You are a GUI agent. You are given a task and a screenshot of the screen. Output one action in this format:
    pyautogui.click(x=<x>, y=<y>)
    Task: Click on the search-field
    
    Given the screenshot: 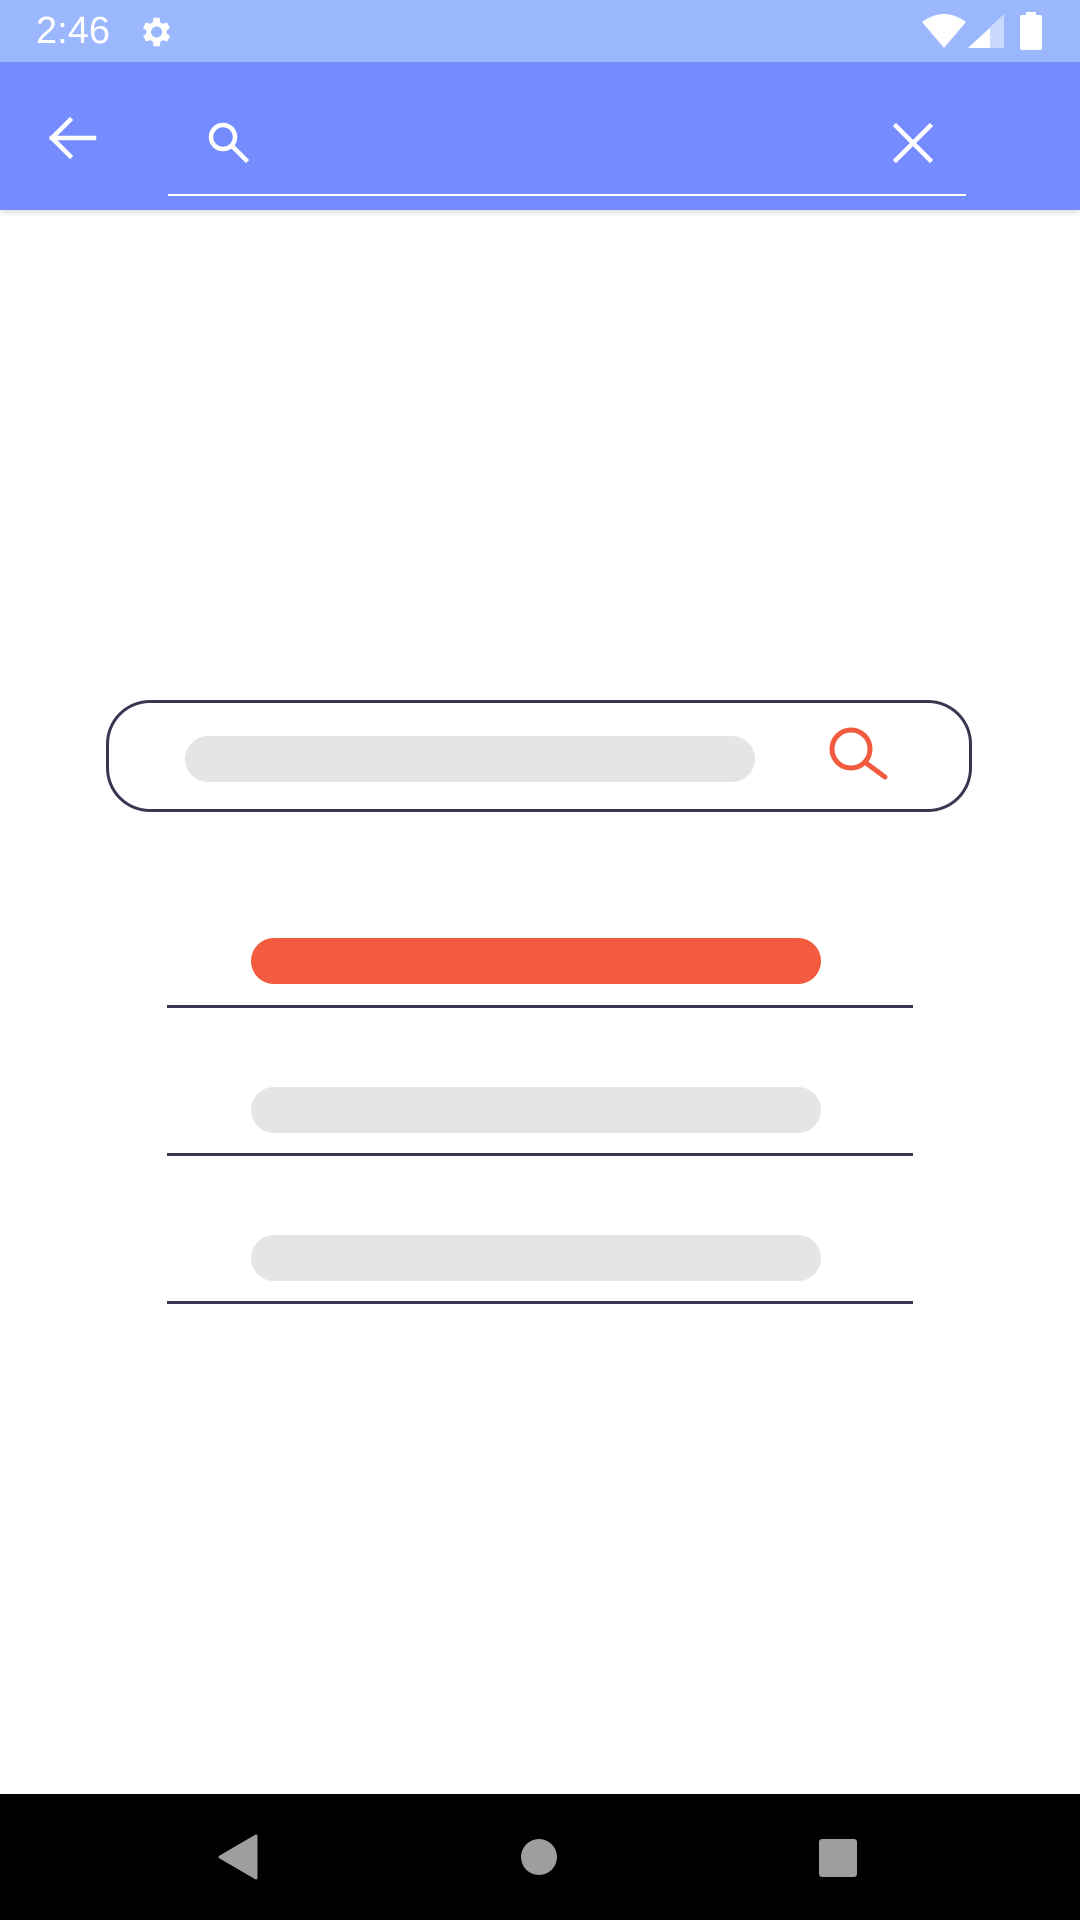 What is the action you would take?
    pyautogui.click(x=567, y=147)
    